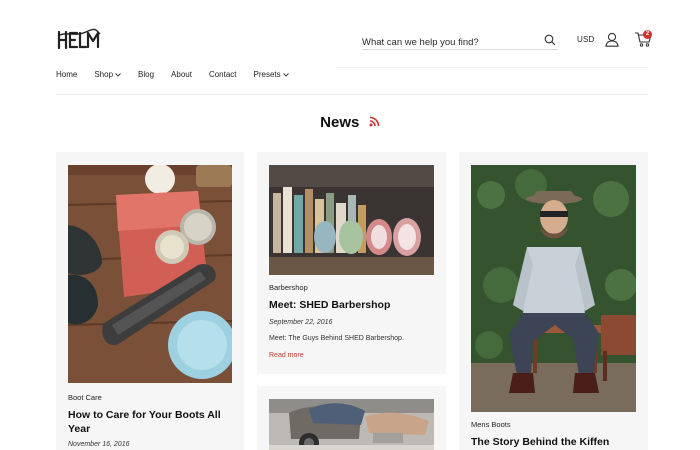 The height and width of the screenshot is (450, 700). What do you see at coordinates (66, 74) in the screenshot?
I see `nav-item-home: Home` at bounding box center [66, 74].